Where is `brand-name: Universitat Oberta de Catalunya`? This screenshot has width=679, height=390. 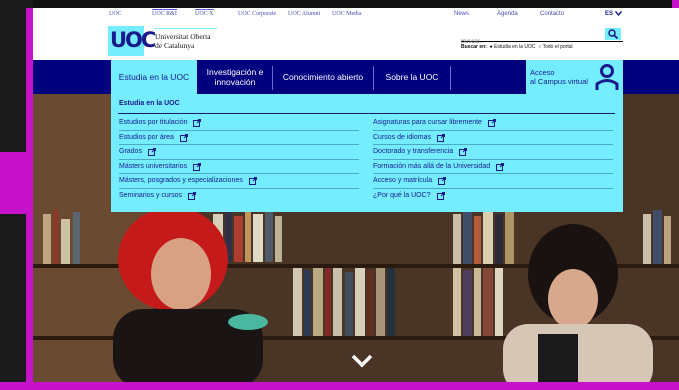
brand-name: Universitat Oberta de Catalunya is located at coordinates (183, 41).